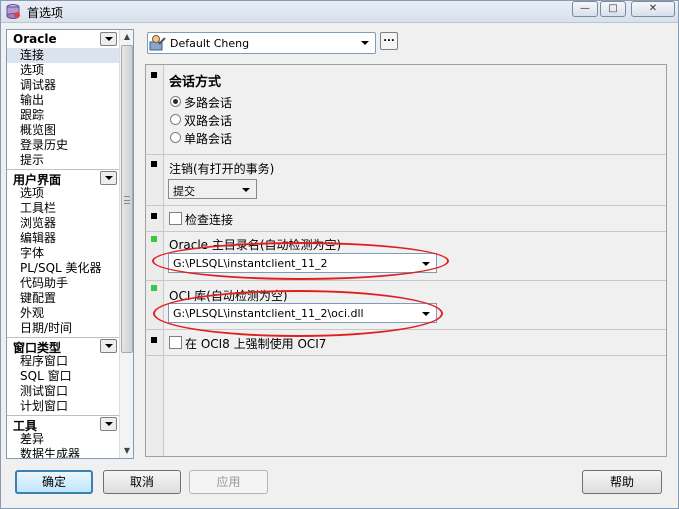 This screenshot has width=679, height=509. Describe the element at coordinates (406, 180) in the screenshot. I see `section-logoff: 注销(有打开的事务) 提交` at that location.